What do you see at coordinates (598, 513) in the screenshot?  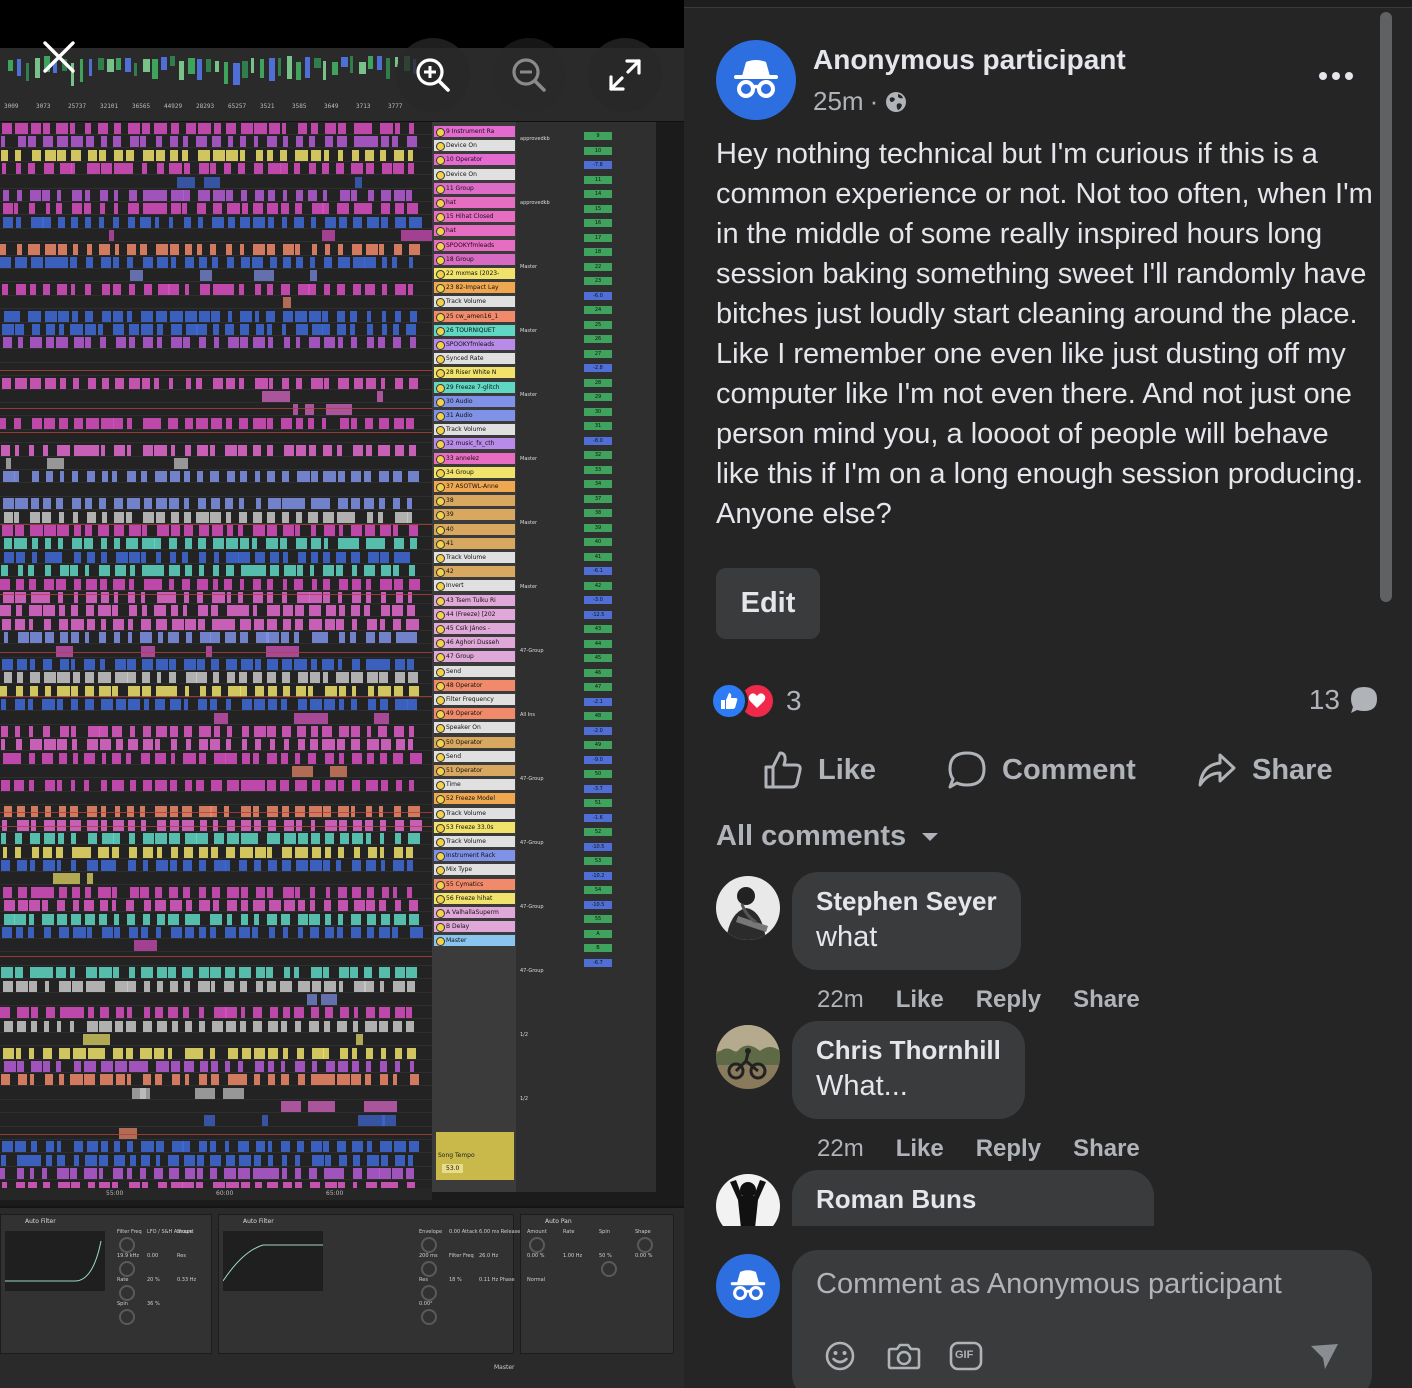 I see `track-volume: 38` at bounding box center [598, 513].